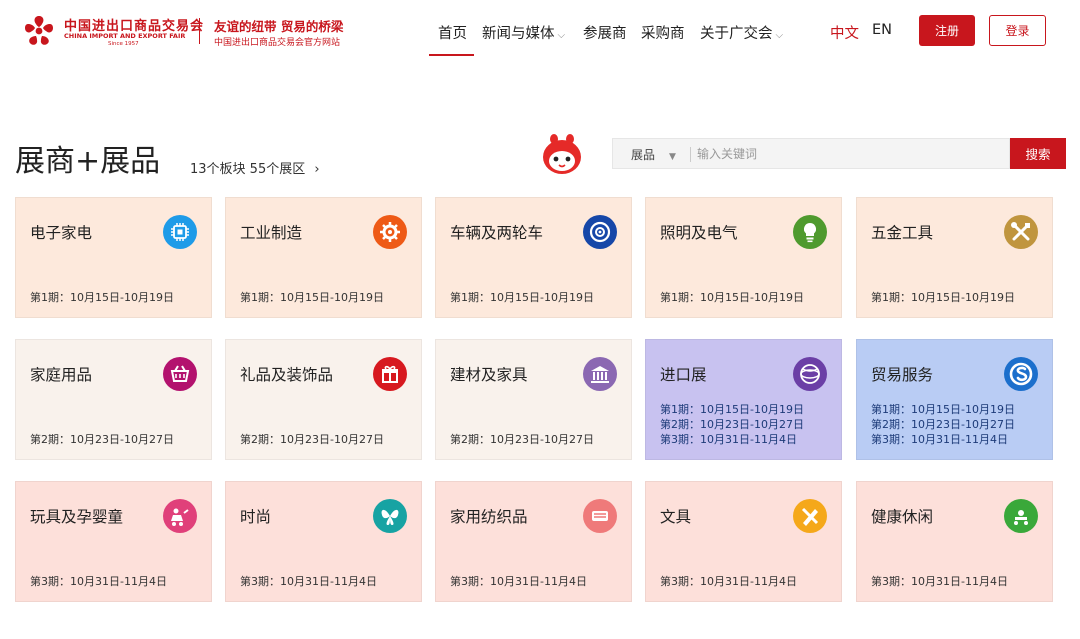  What do you see at coordinates (683, 375) in the screenshot?
I see `category-title: 进口展` at bounding box center [683, 375].